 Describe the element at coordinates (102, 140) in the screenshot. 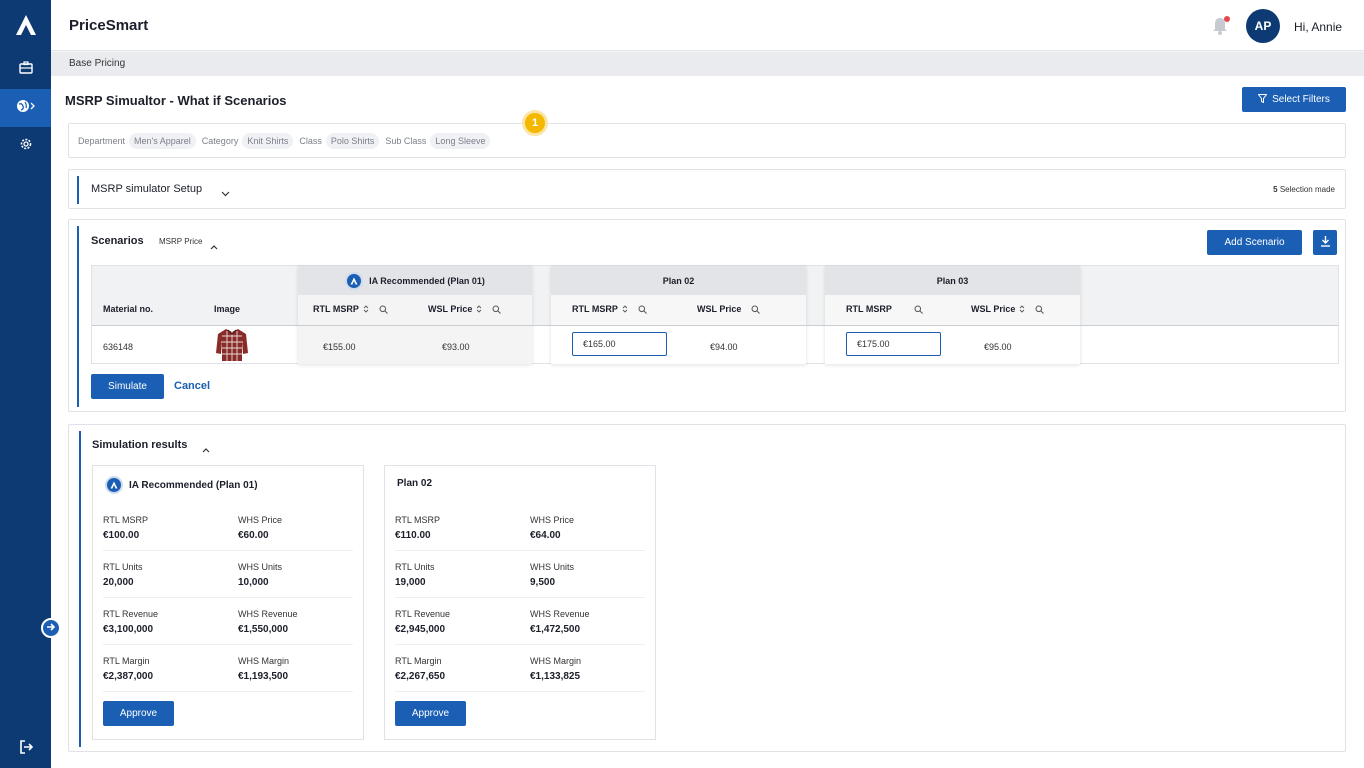

I see `filter-label-department: Department` at that location.